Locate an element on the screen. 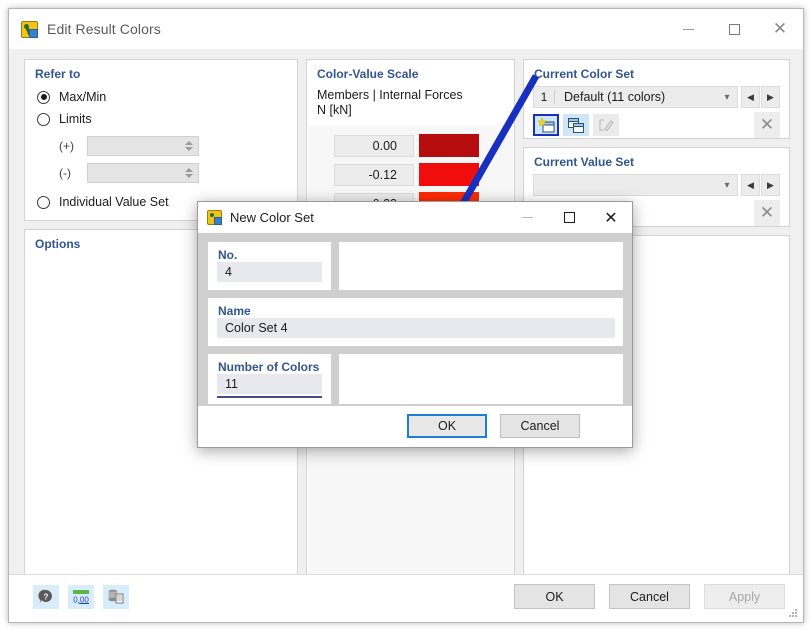 Image resolution: width=812 pixels, height=631 pixels. window-controls: ✕ is located at coordinates (734, 29).